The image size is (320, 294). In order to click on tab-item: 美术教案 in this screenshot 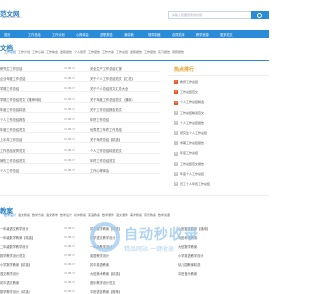, I will do `click(136, 215)`.